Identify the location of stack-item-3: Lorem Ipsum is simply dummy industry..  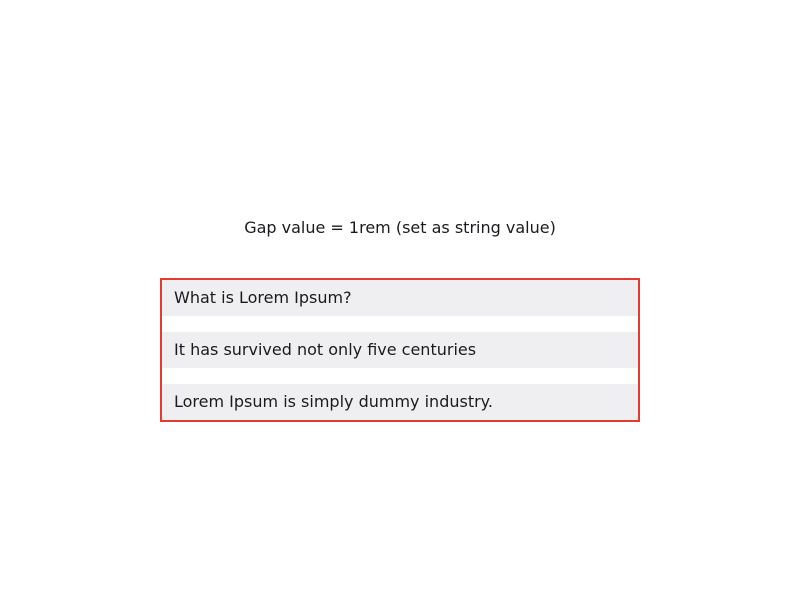
(400, 402).